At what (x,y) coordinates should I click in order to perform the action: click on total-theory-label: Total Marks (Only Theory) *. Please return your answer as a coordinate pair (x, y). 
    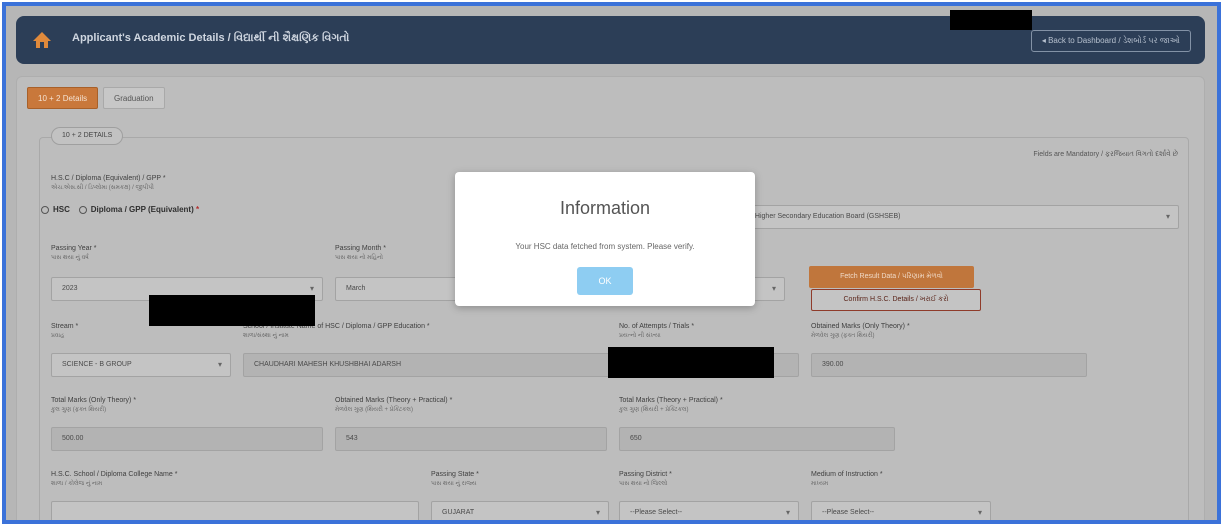
    Looking at the image, I should click on (94, 400).